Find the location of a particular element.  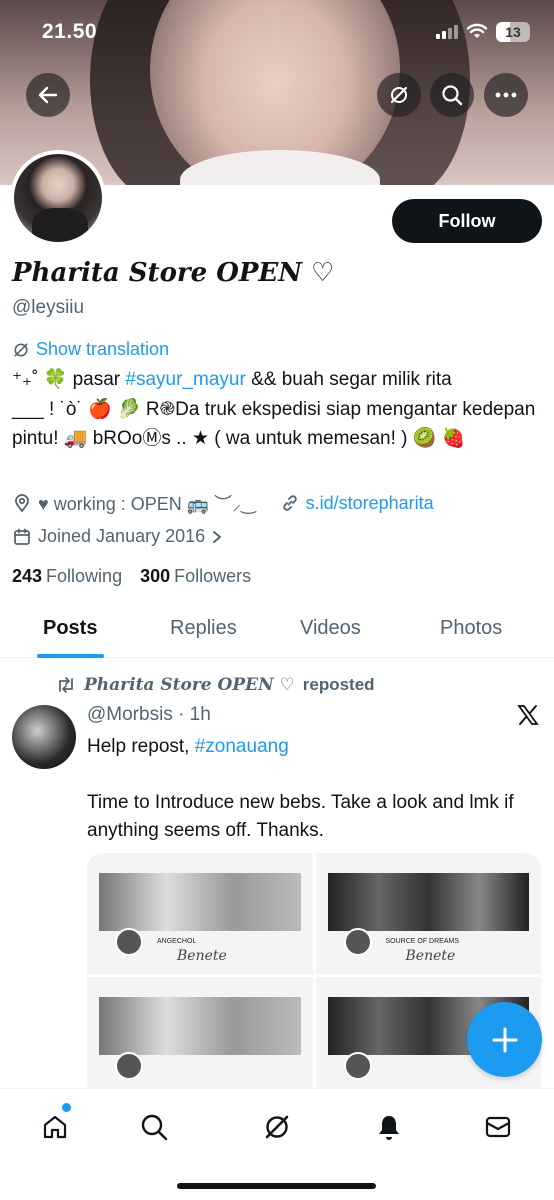

media-image-2: SOURCE OF DREAMS Benete is located at coordinates (428, 913).